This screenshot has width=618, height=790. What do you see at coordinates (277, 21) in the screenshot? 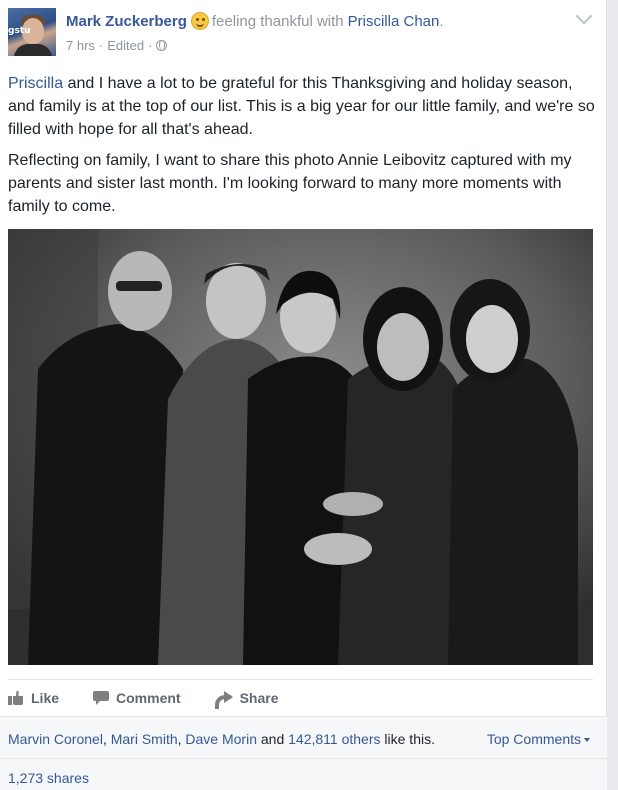
I see `feeling-text: feeling thankful with` at bounding box center [277, 21].